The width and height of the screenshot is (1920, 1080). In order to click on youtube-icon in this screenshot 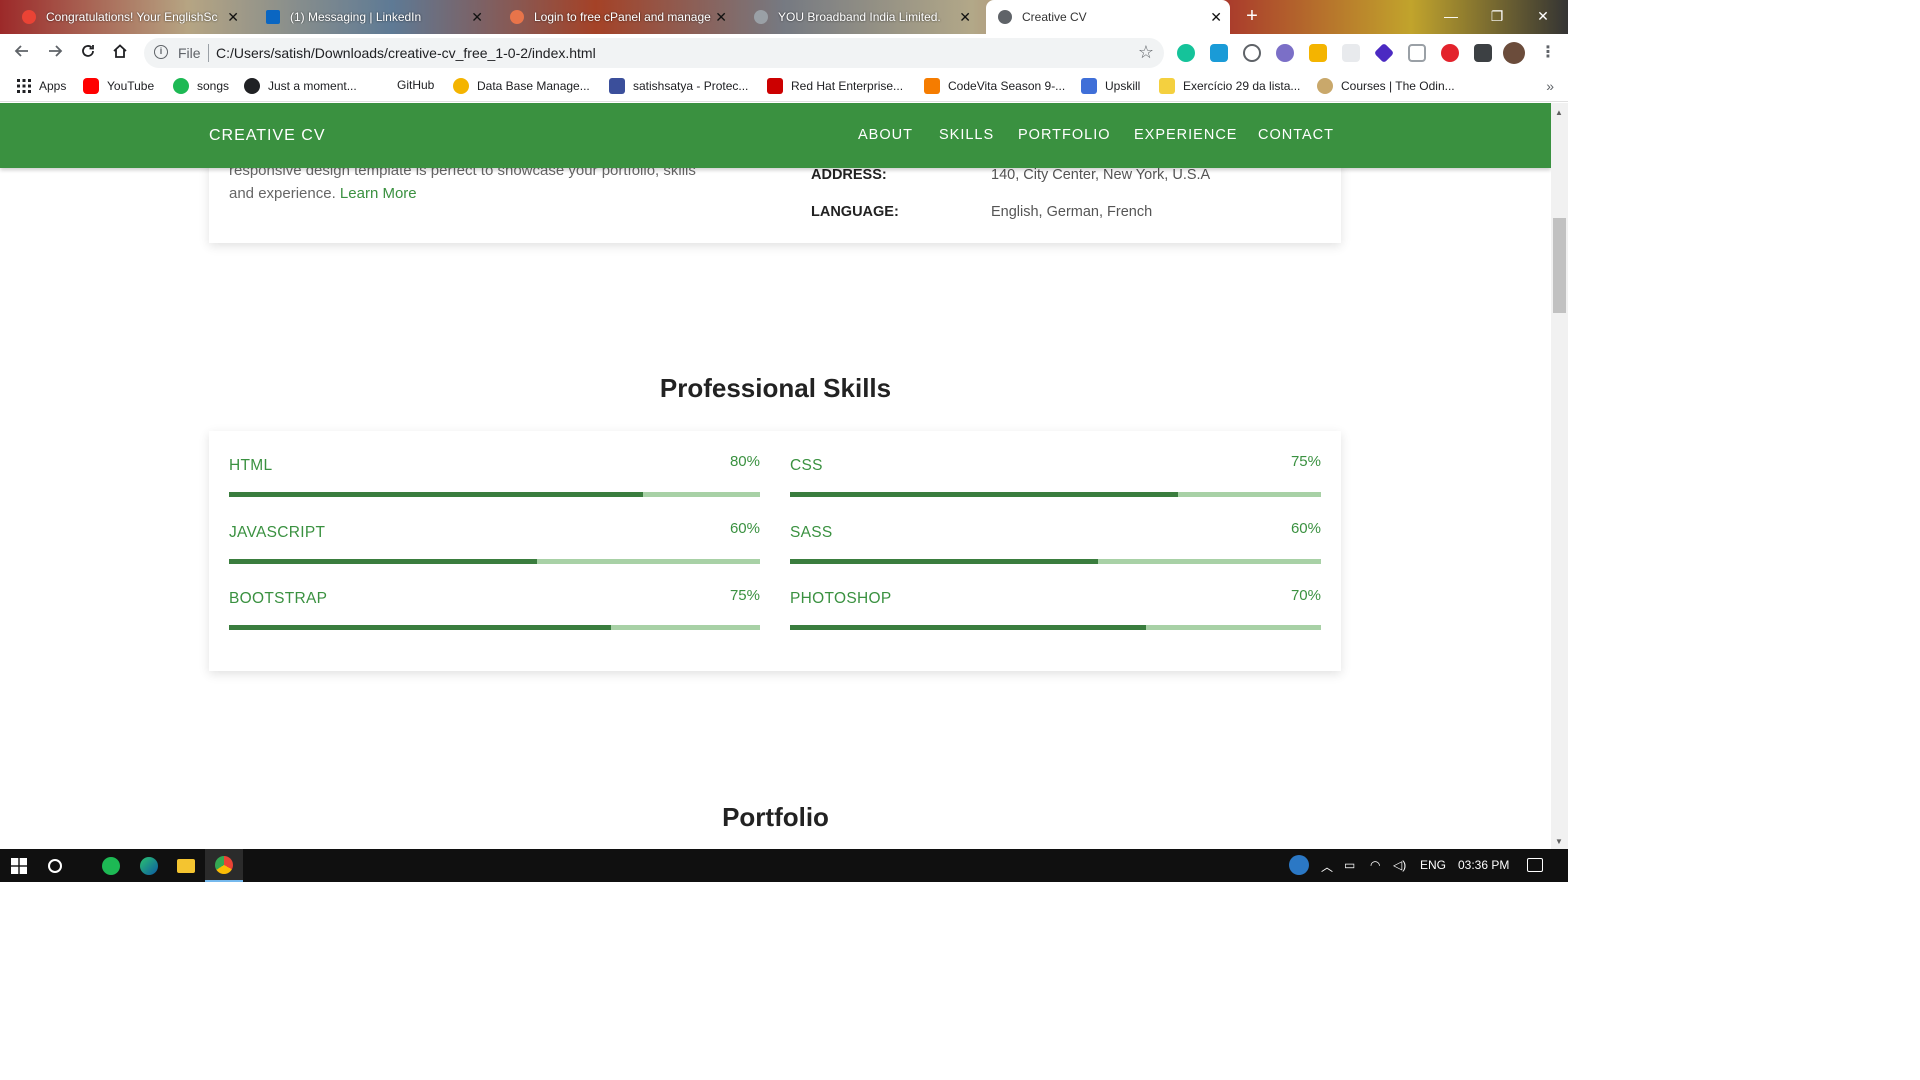, I will do `click(91, 86)`.